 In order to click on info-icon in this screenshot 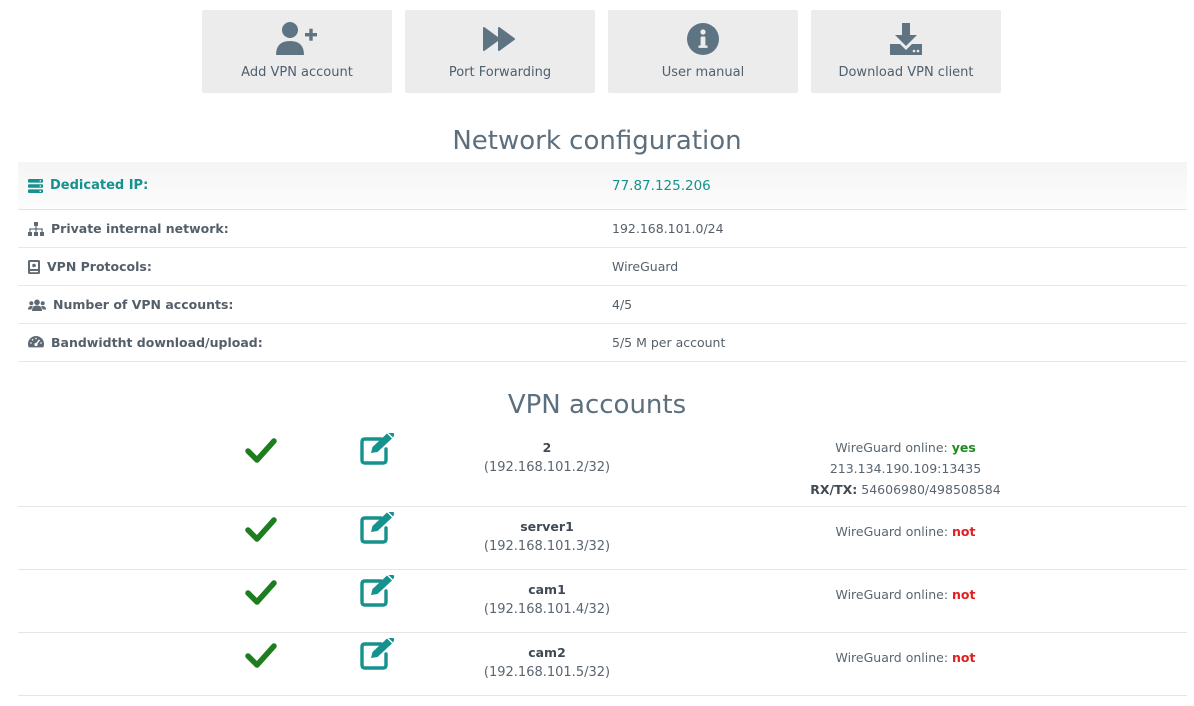, I will do `click(703, 39)`.